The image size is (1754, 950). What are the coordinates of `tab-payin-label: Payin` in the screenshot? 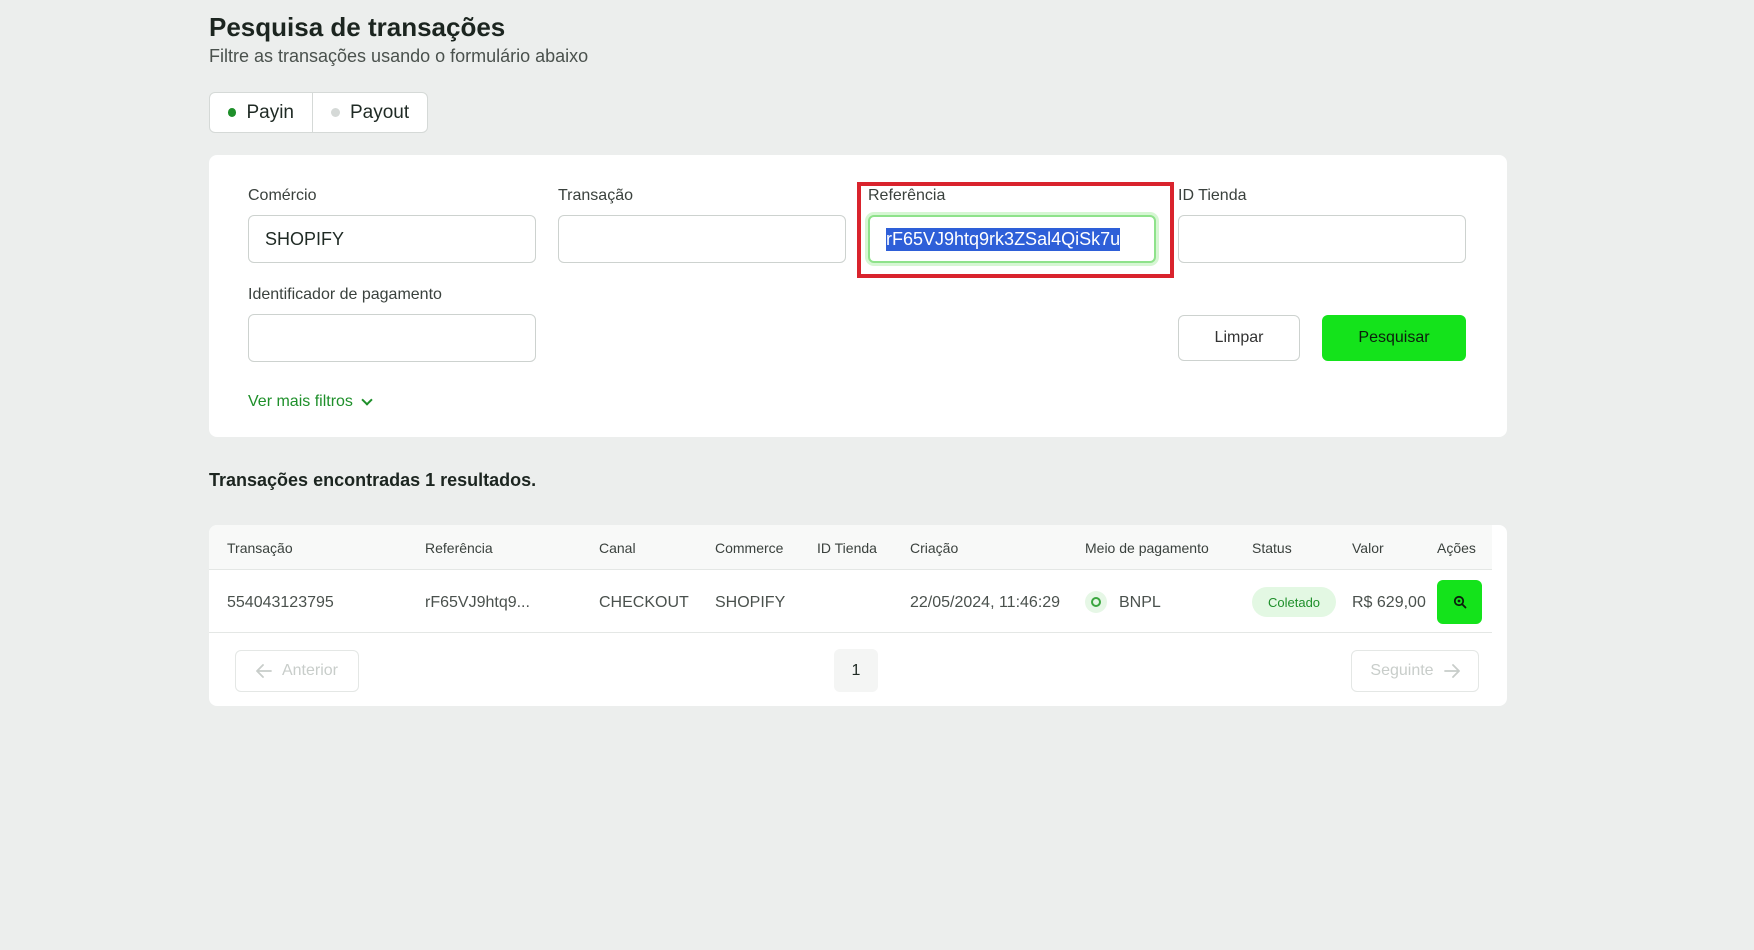 It's located at (270, 112).